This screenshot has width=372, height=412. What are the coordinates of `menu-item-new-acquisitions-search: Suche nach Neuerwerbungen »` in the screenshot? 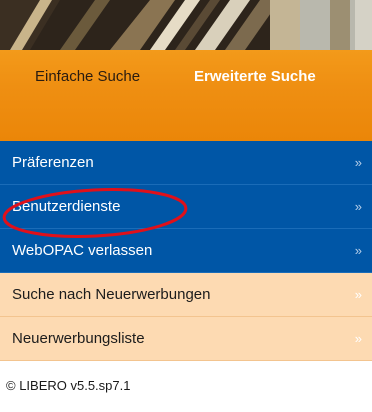 It's located at (186, 295).